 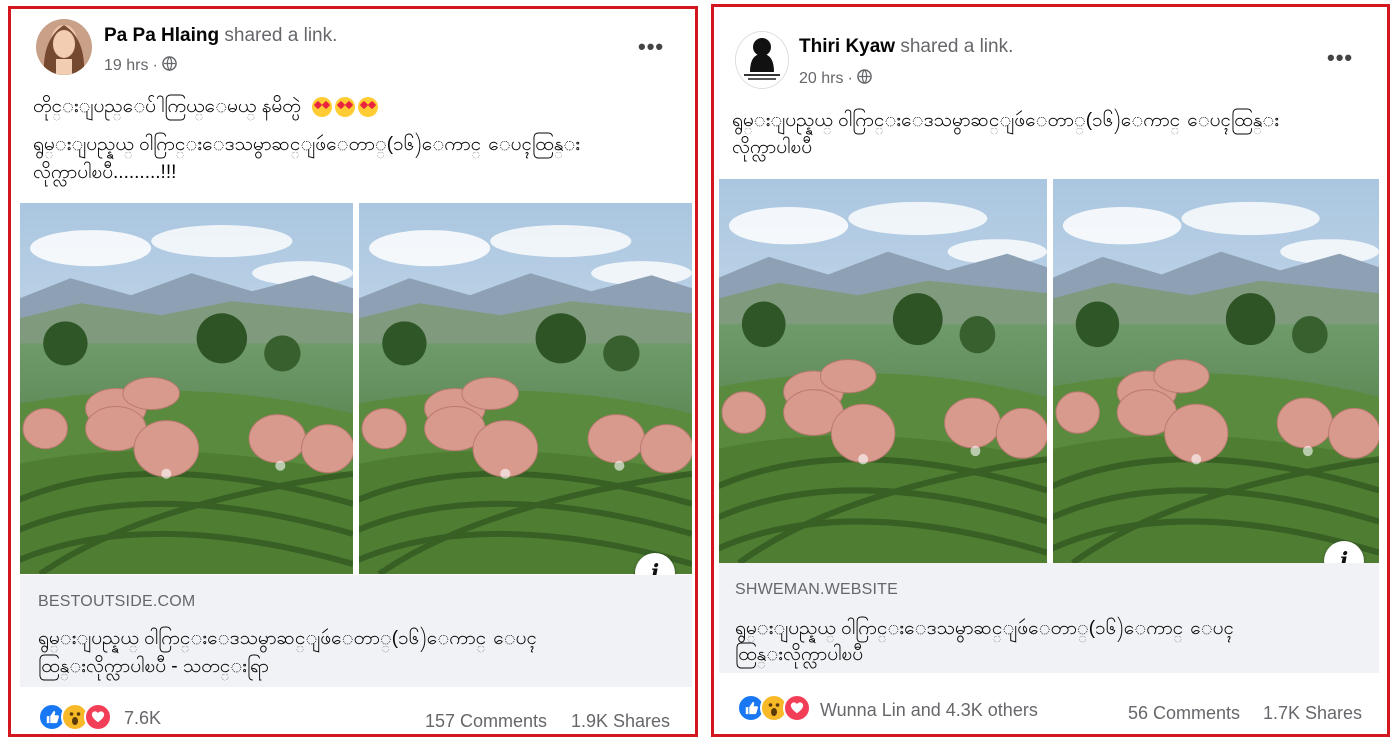 I want to click on author-name: Pa Pa Hlaing, so click(x=161, y=35).